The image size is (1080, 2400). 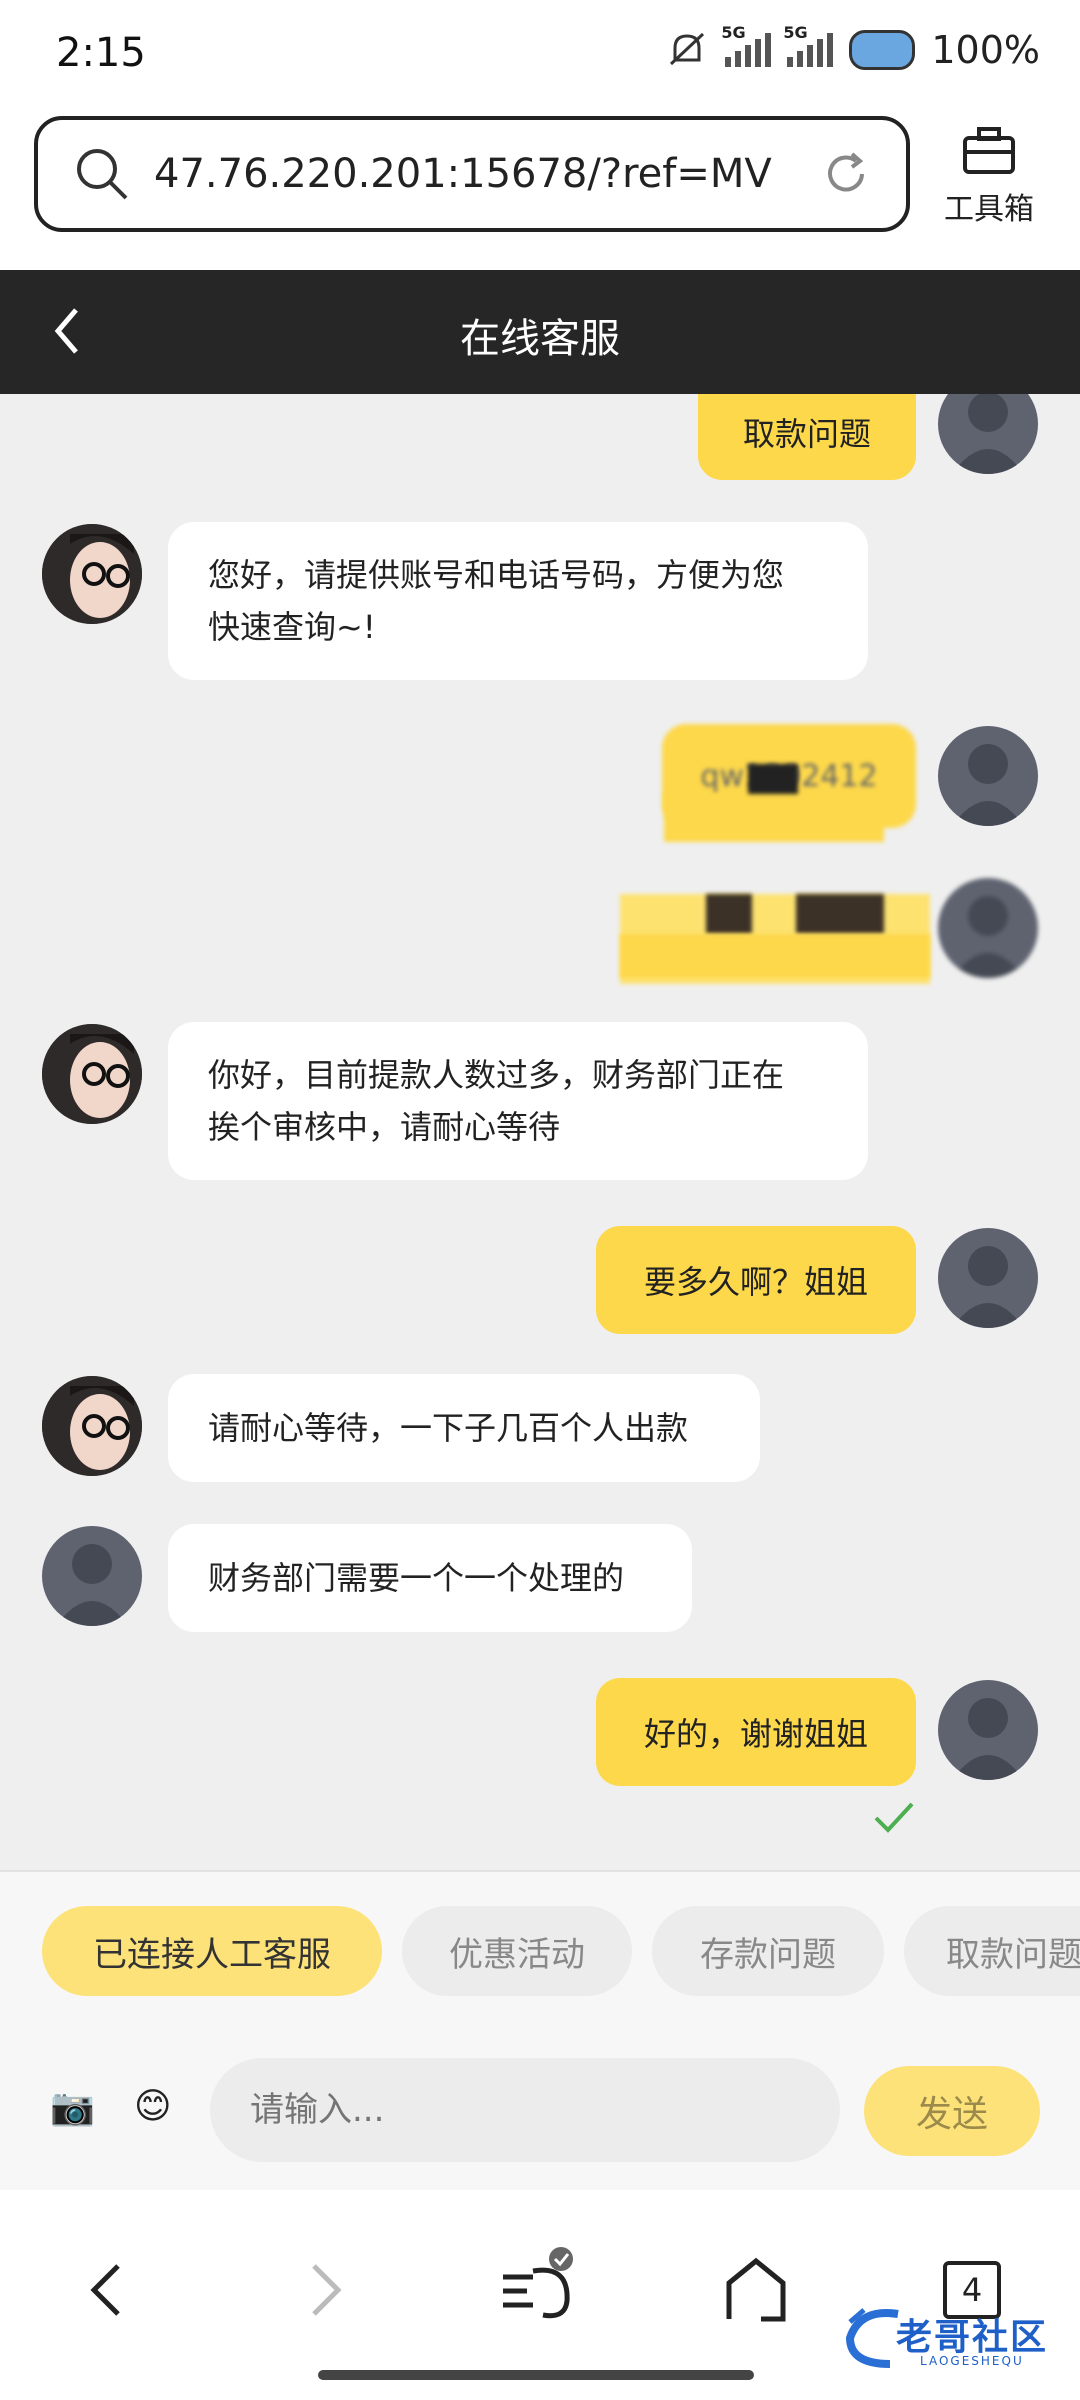 I want to click on watermark-subtext: LAOGESHEQU, so click(x=972, y=2361).